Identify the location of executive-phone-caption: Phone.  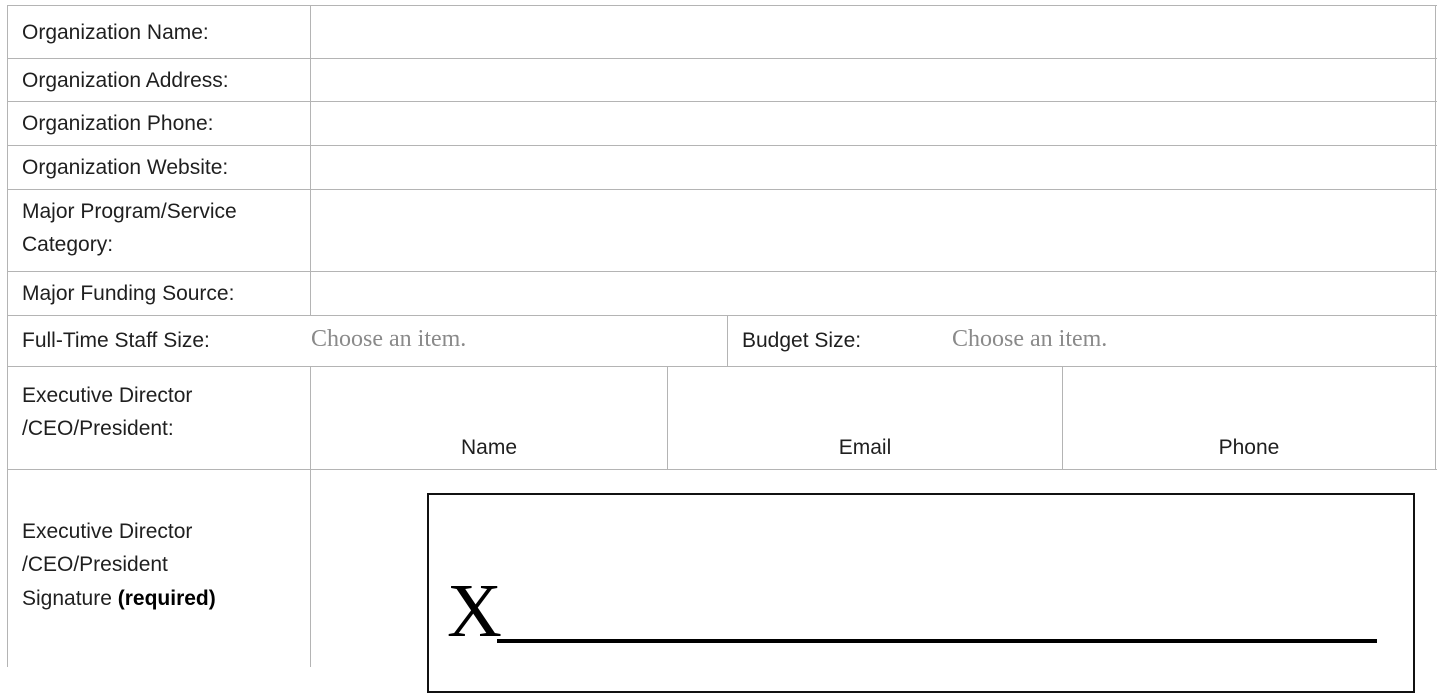
(1249, 447).